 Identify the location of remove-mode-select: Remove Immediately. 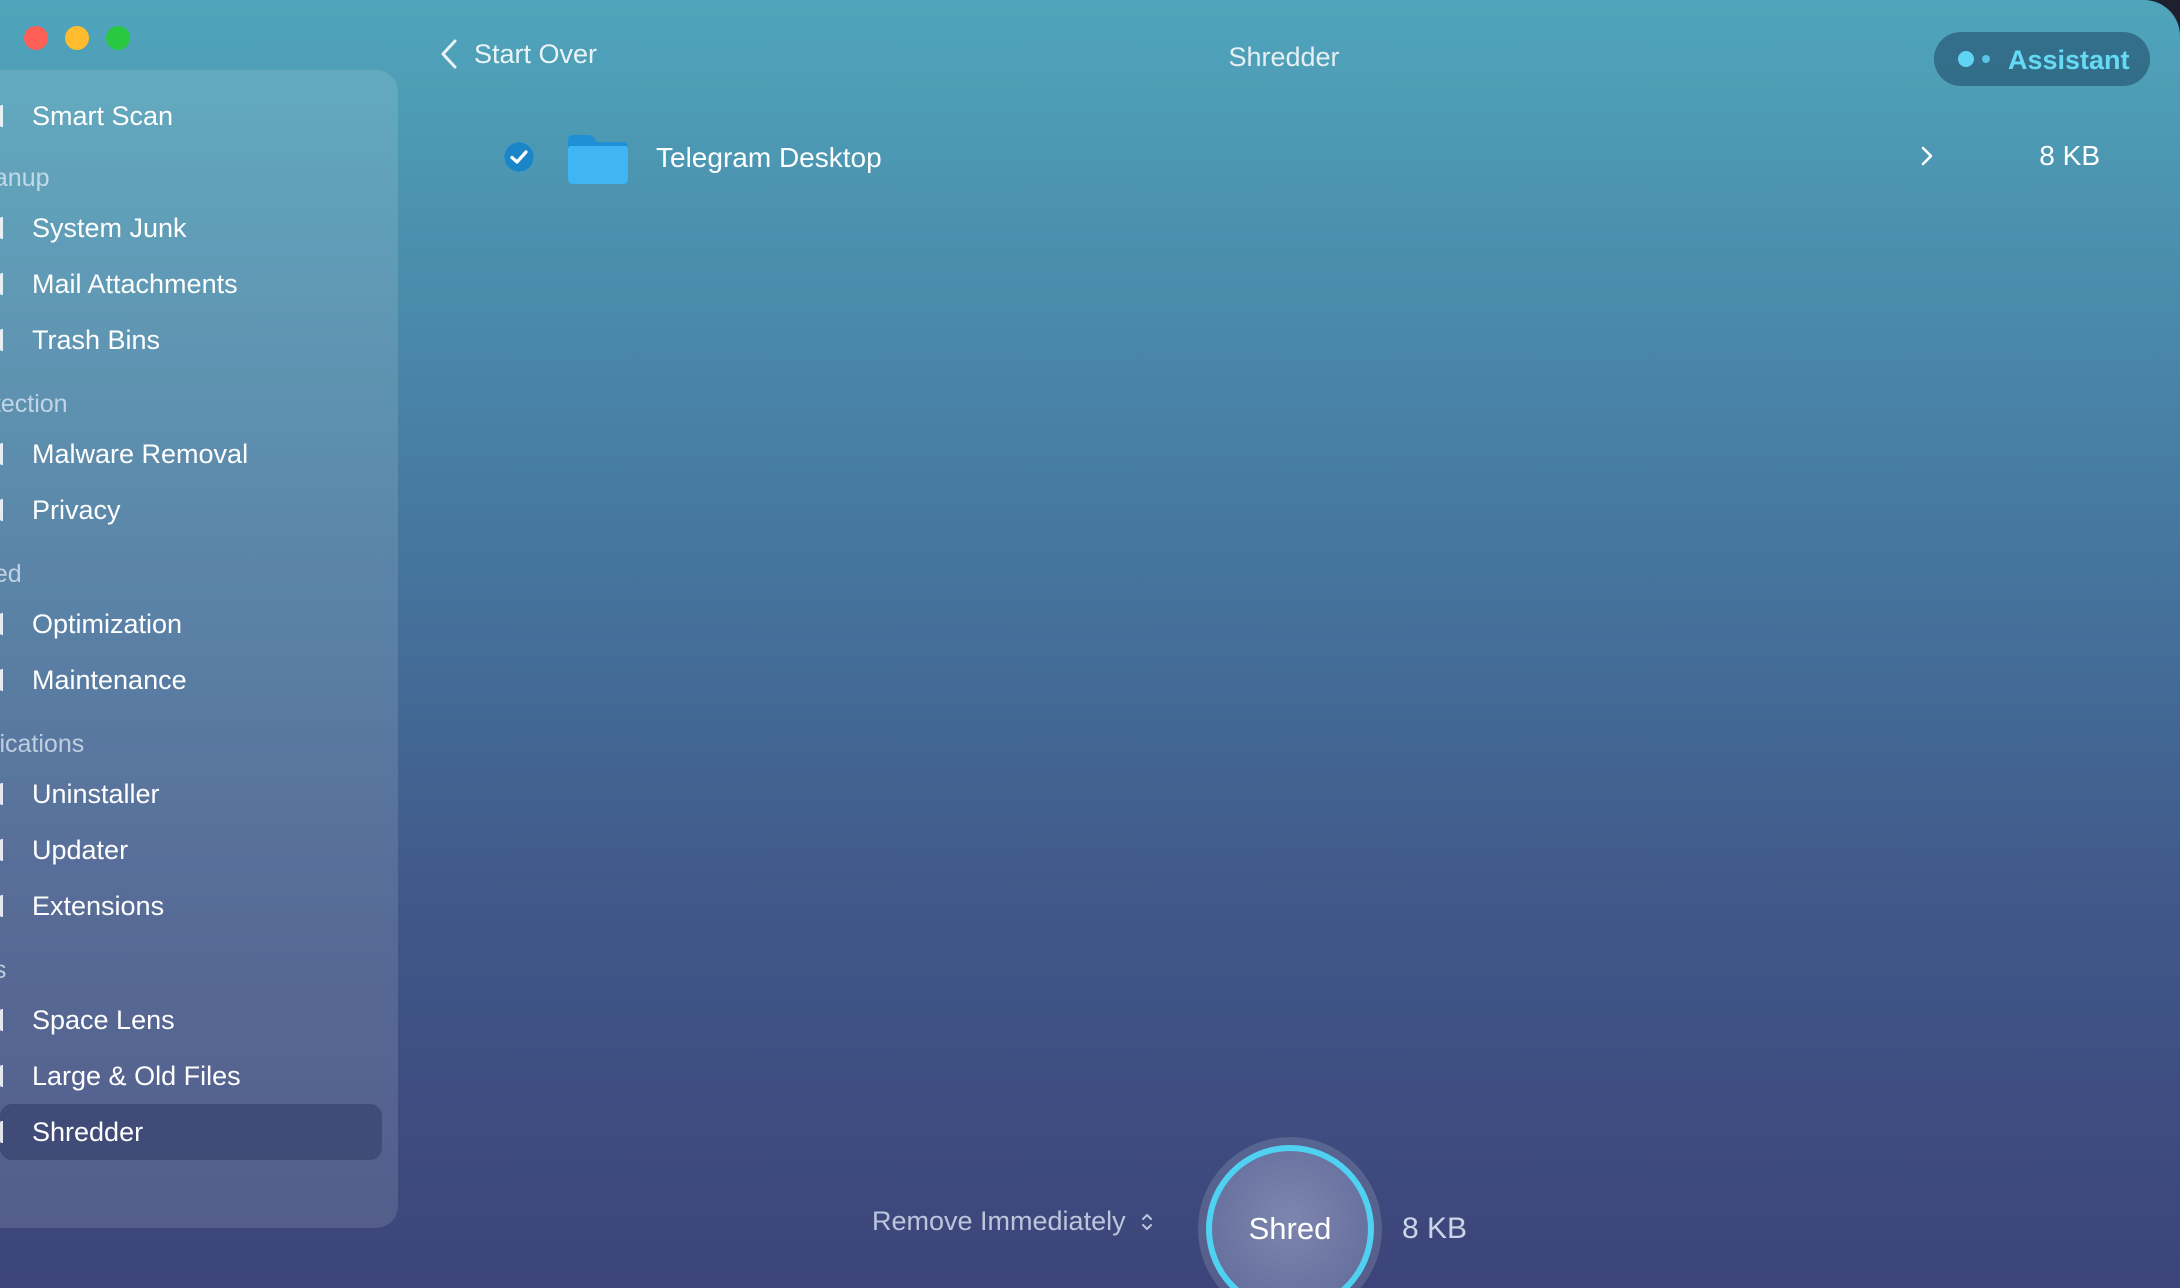
(1013, 1221).